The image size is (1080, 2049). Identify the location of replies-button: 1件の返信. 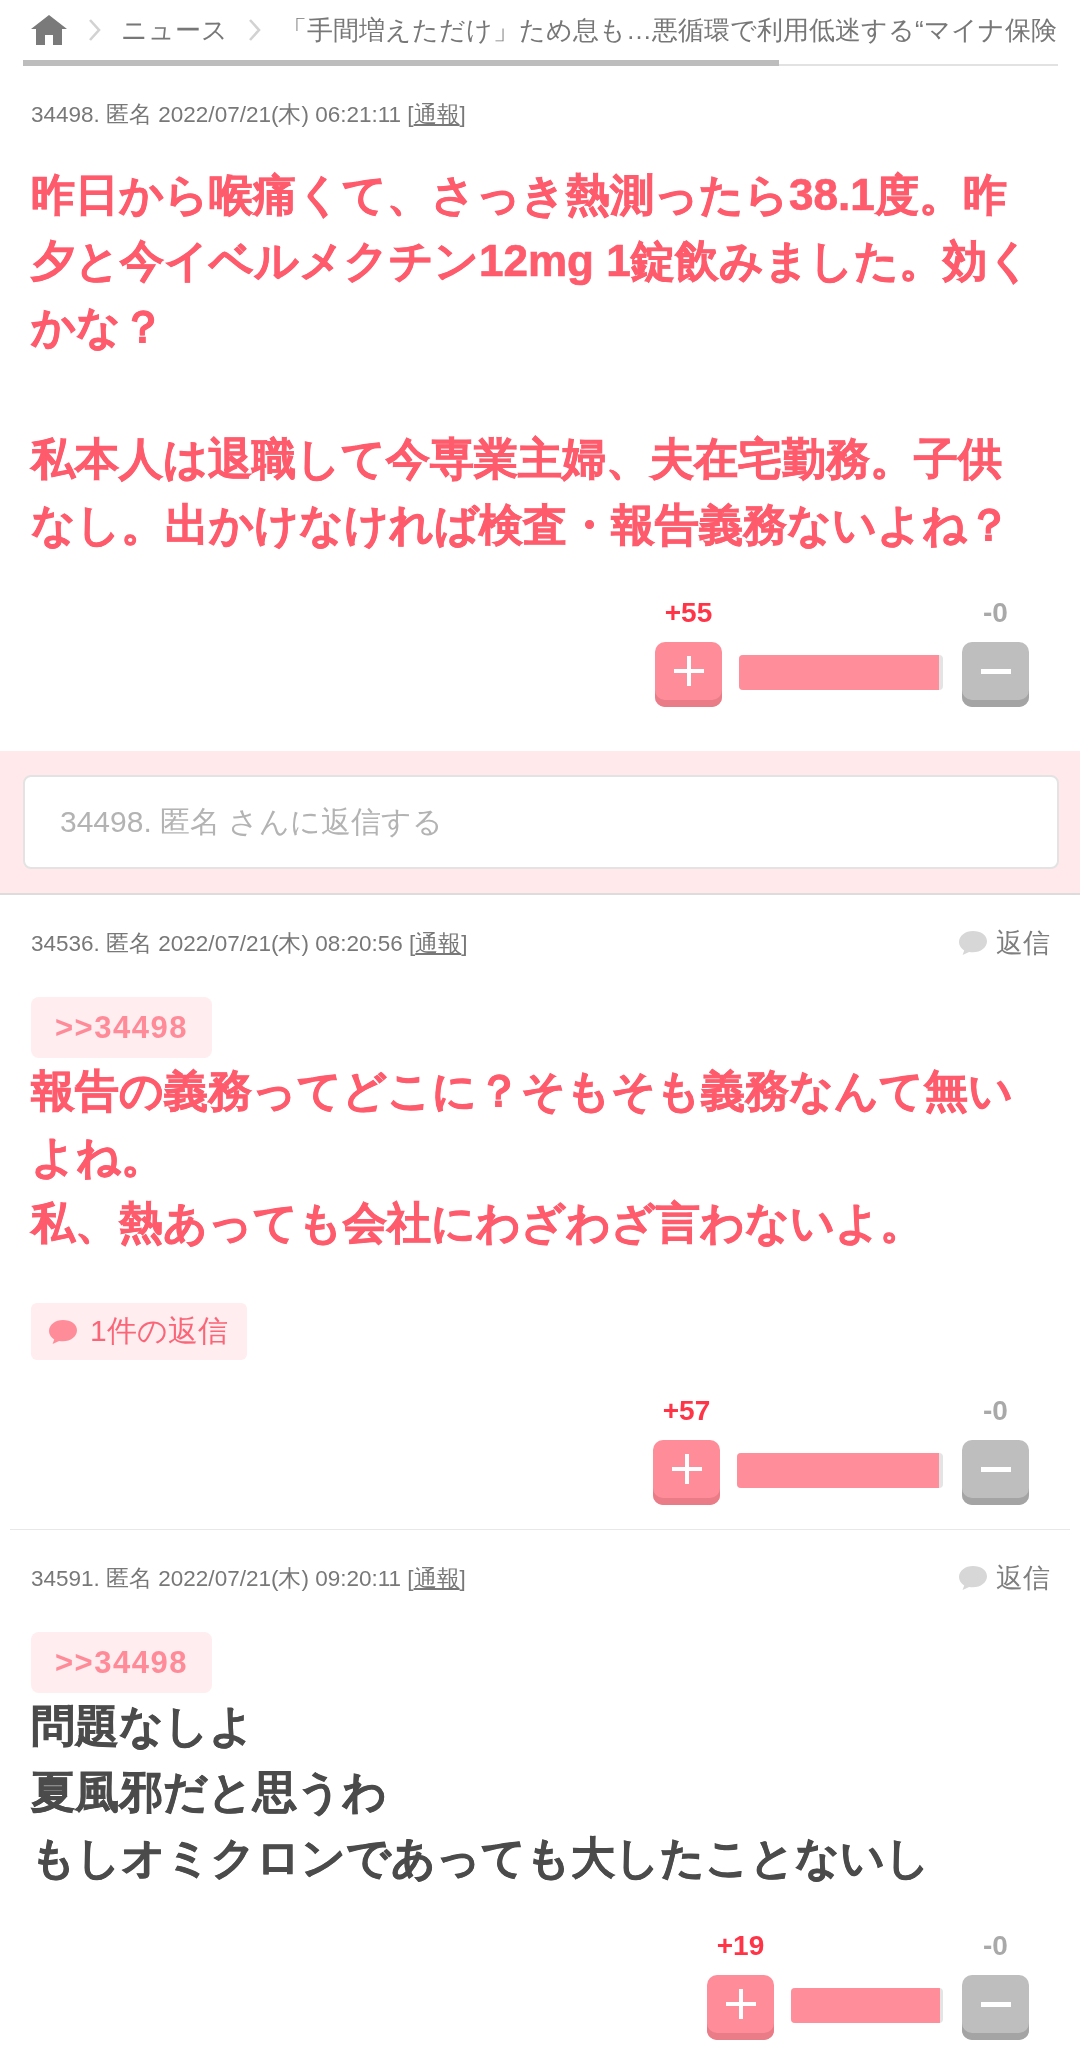
(139, 1331).